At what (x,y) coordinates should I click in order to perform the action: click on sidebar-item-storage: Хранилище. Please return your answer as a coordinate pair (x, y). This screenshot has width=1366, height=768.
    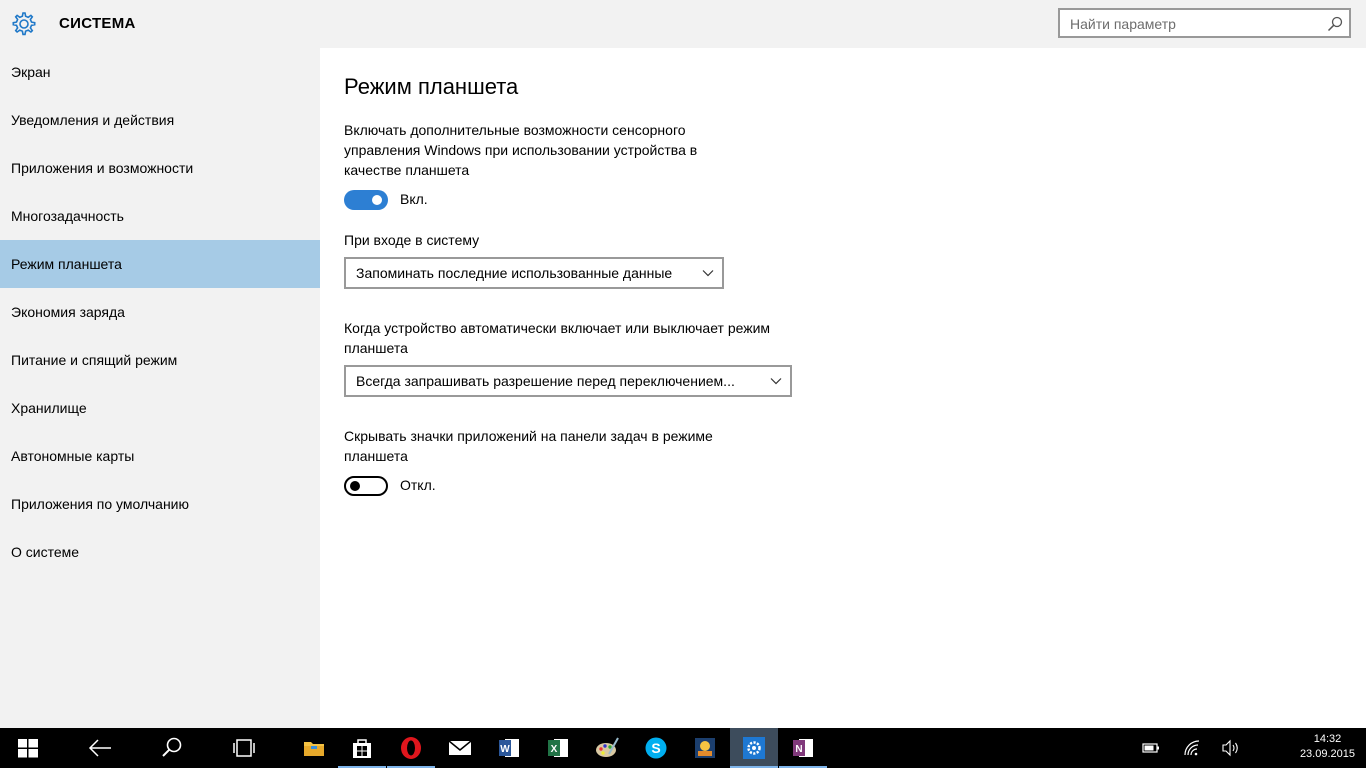
    Looking at the image, I should click on (160, 408).